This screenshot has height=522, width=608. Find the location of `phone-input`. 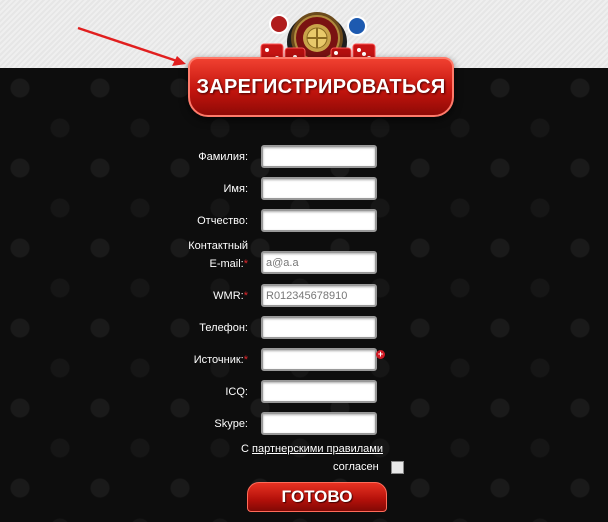

phone-input is located at coordinates (319, 327).